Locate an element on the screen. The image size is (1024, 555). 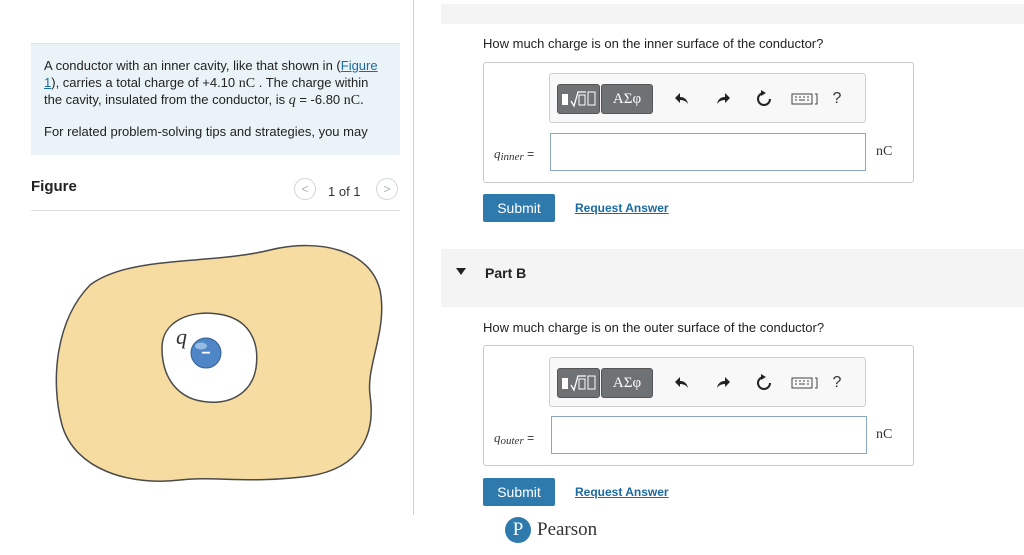
figure-next-button: > is located at coordinates (387, 189).